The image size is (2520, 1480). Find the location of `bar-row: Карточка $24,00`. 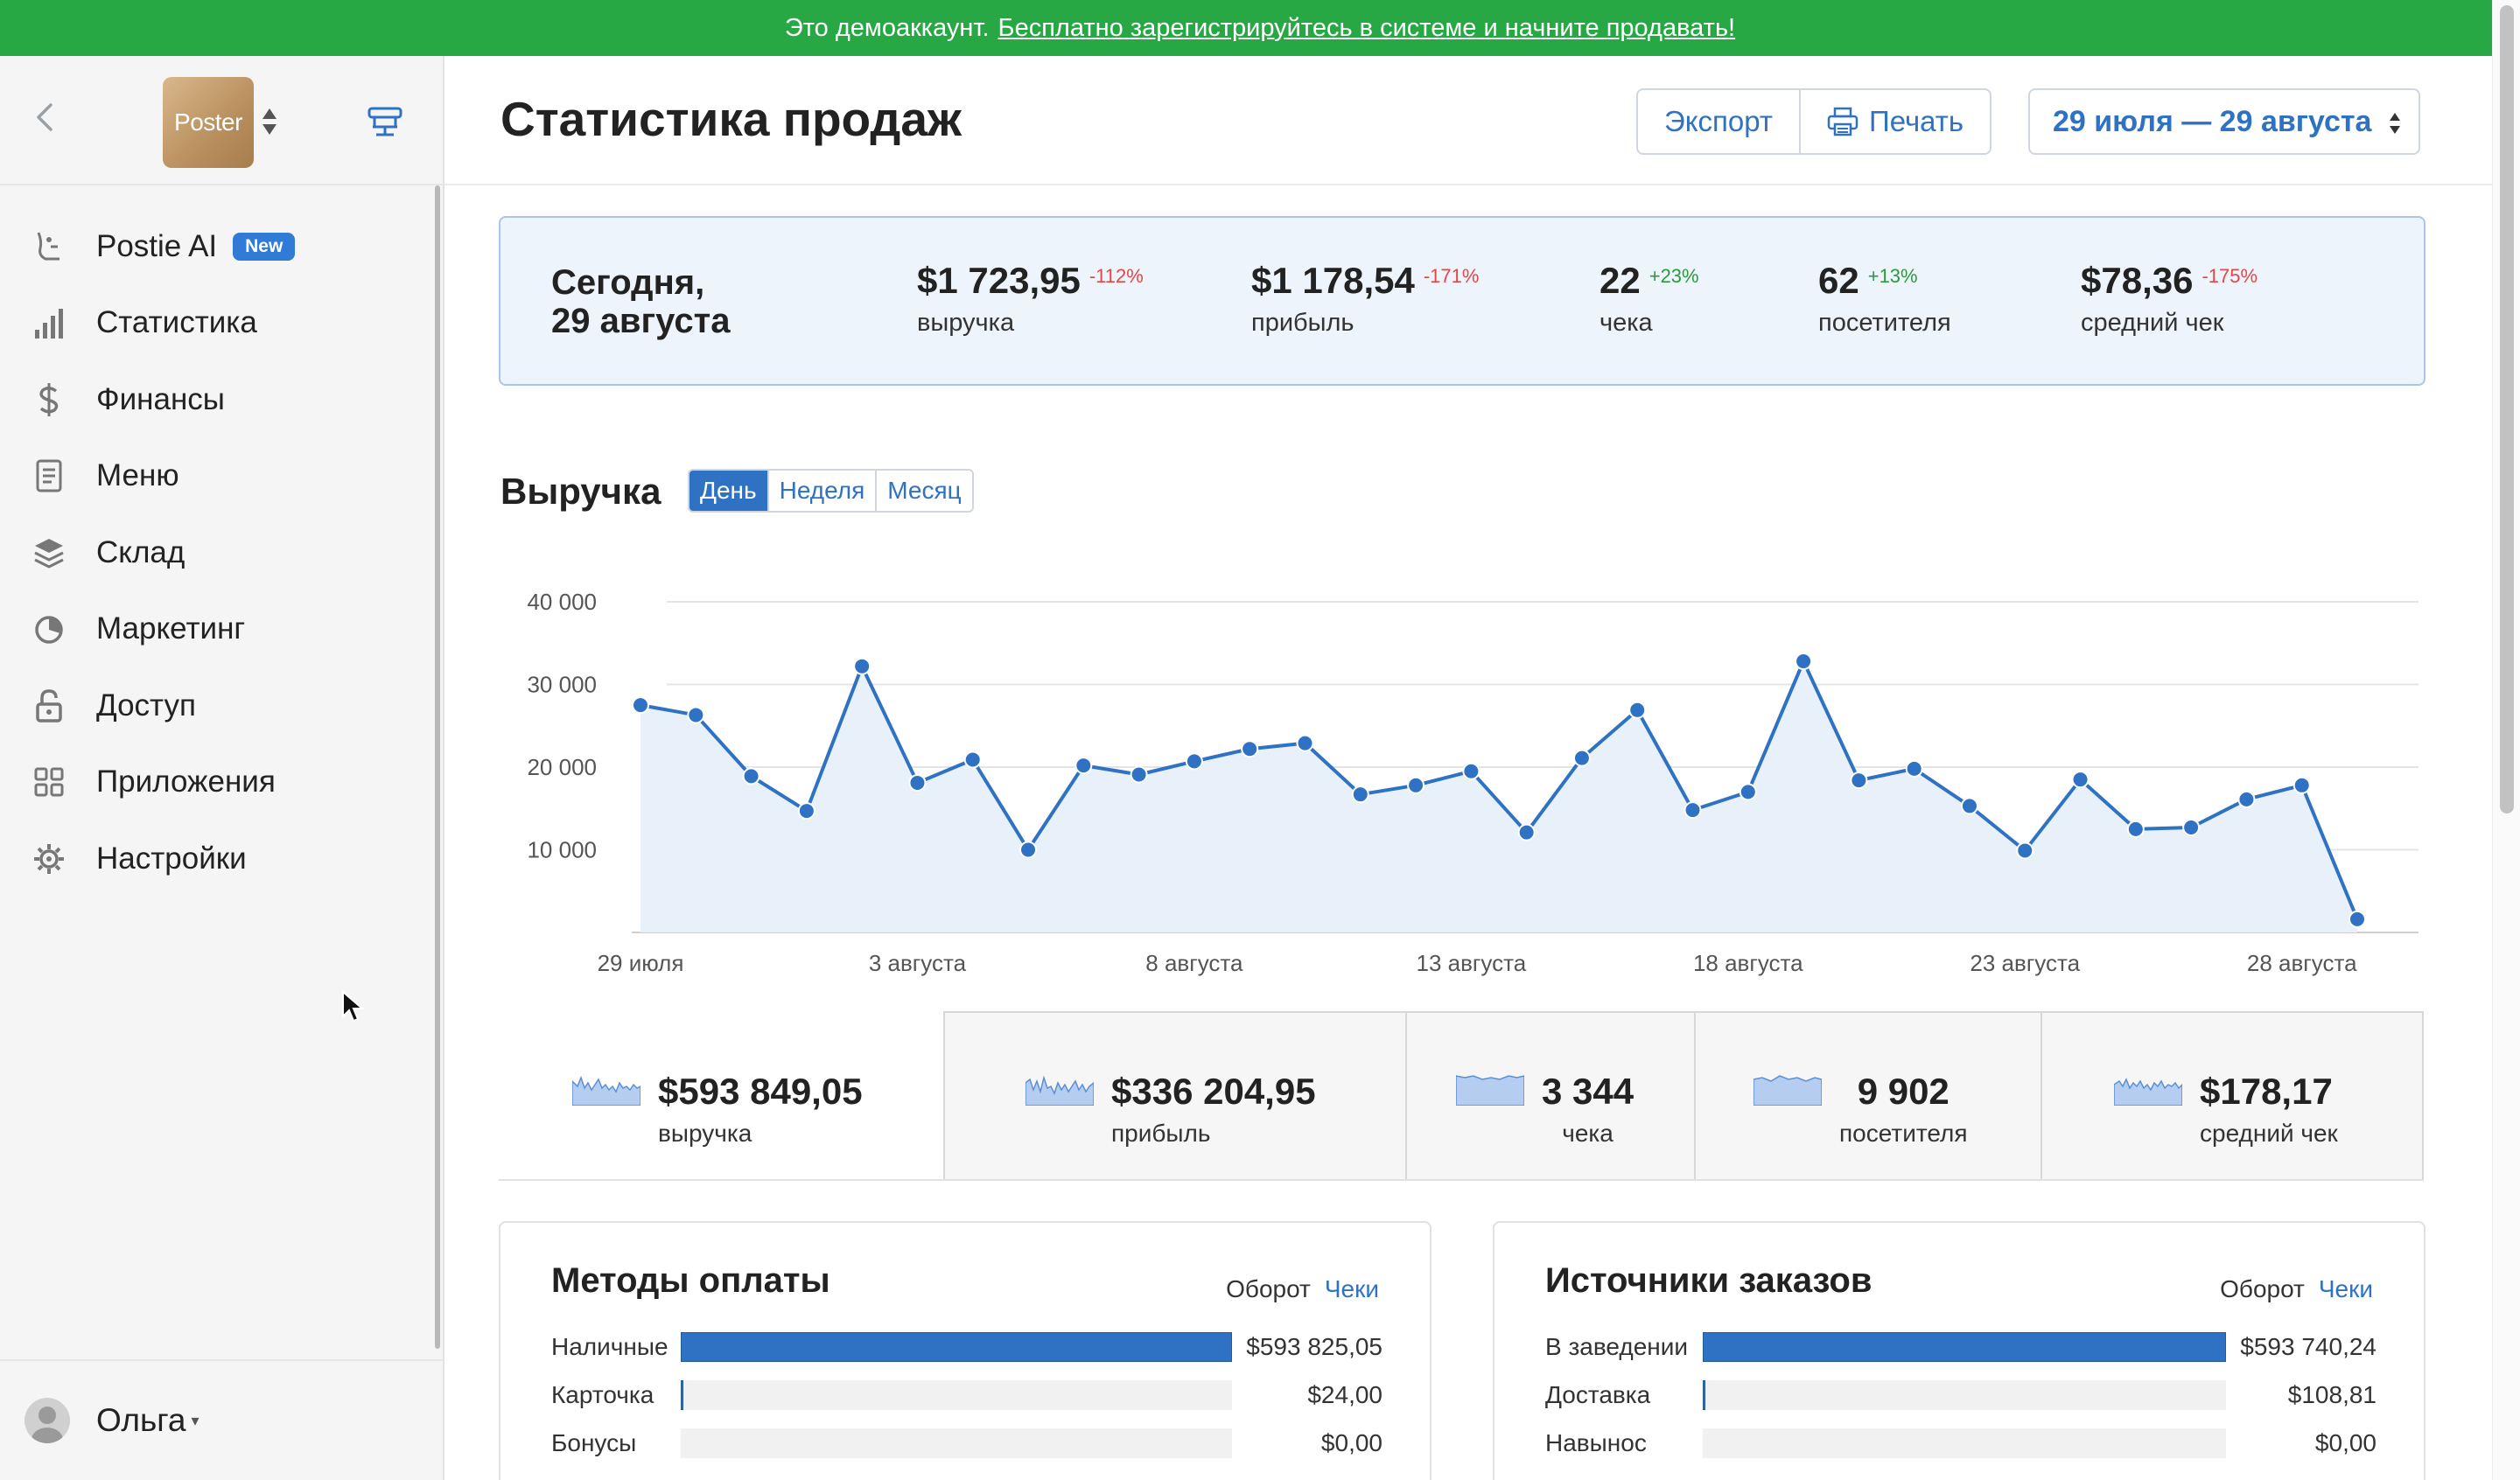

bar-row: Карточка $24,00 is located at coordinates (966, 1396).